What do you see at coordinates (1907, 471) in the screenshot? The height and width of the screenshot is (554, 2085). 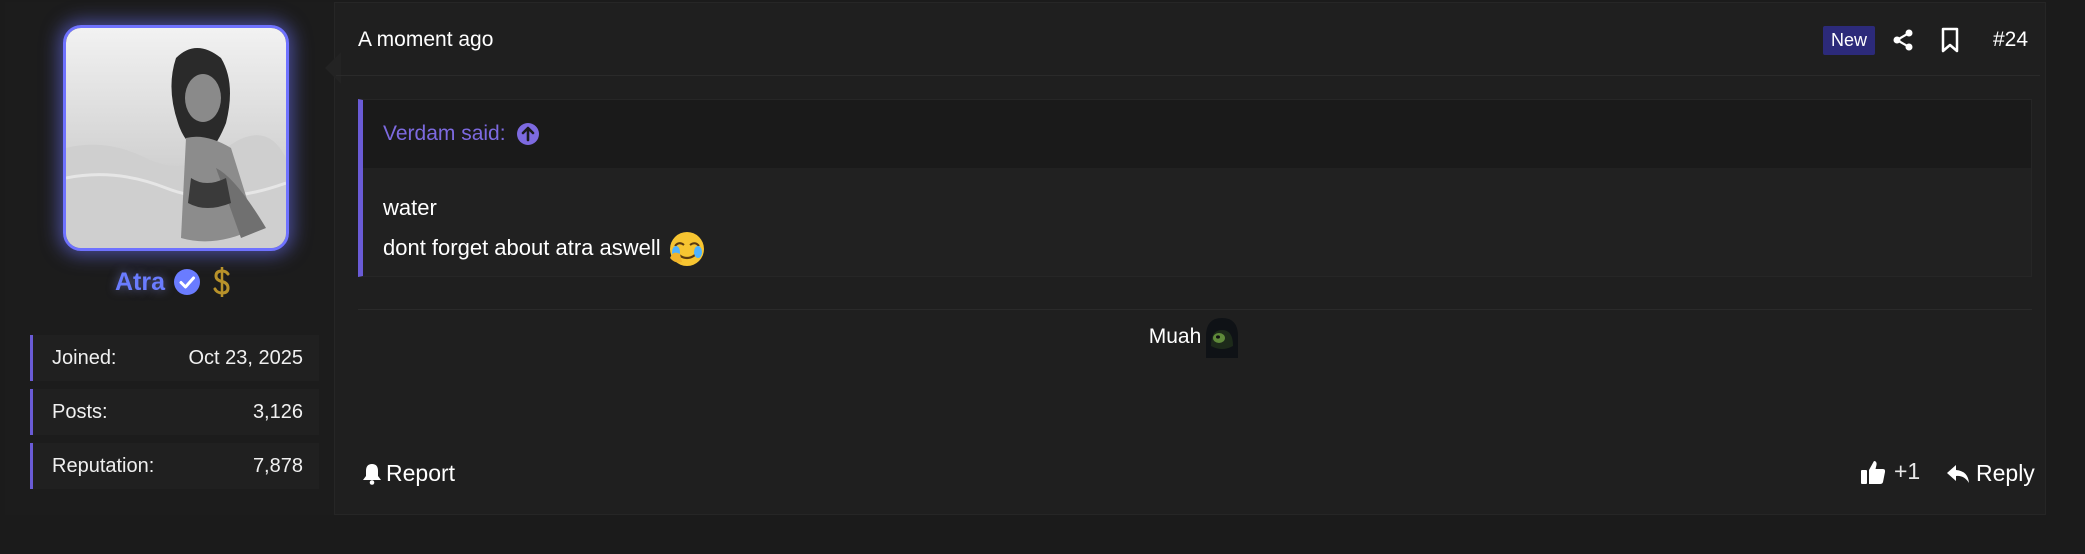 I see `like-count: +1` at bounding box center [1907, 471].